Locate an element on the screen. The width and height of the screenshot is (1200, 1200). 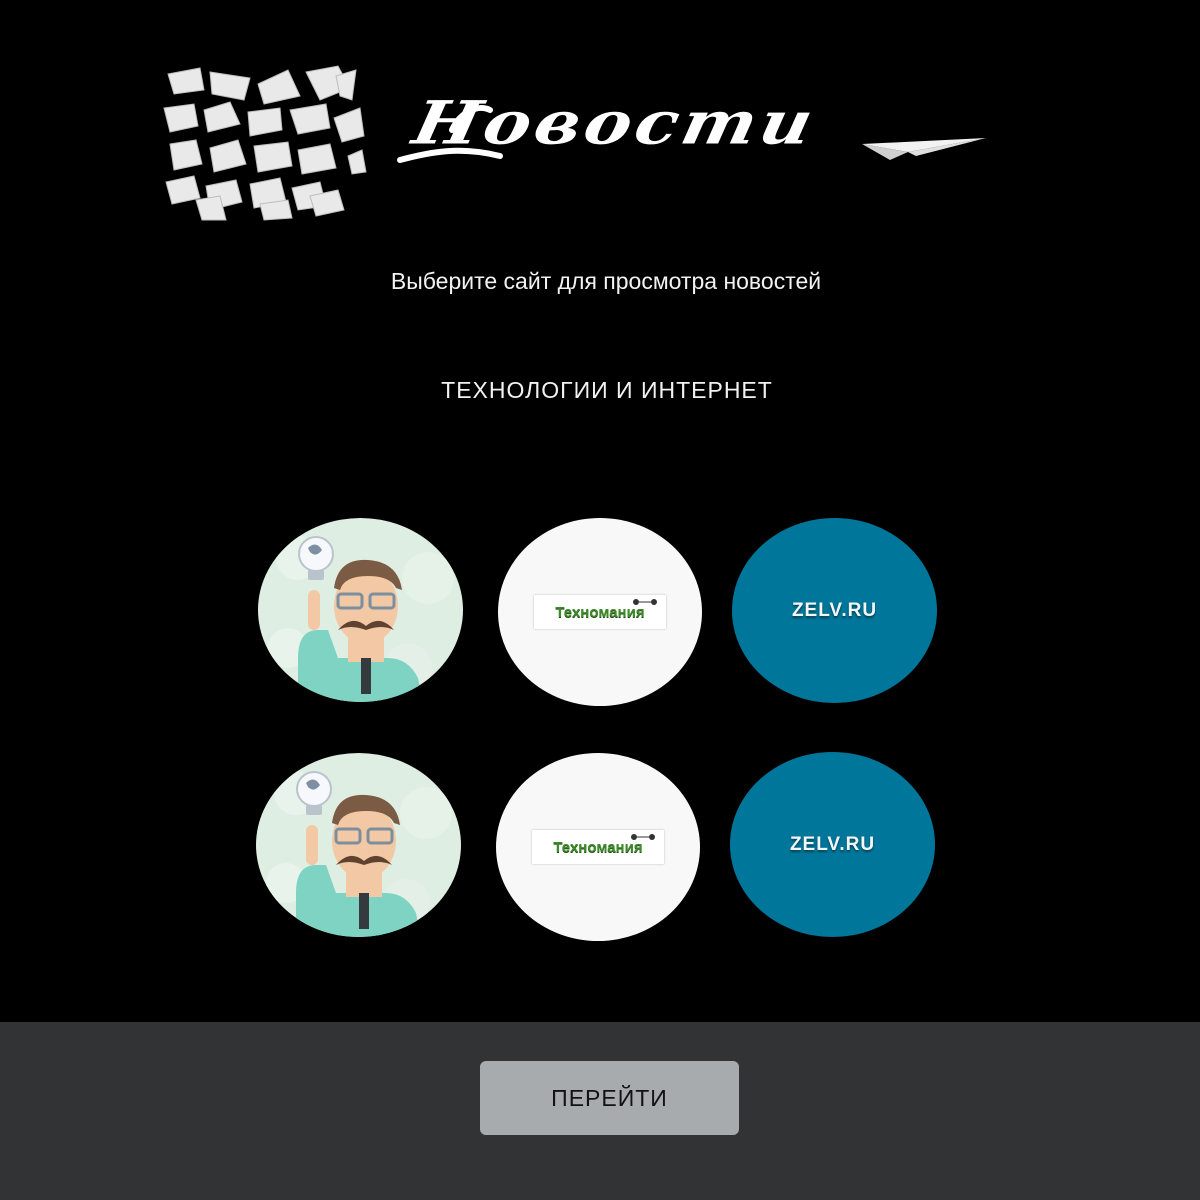
go-button: ПЕРЕЙТИ is located at coordinates (609, 1098).